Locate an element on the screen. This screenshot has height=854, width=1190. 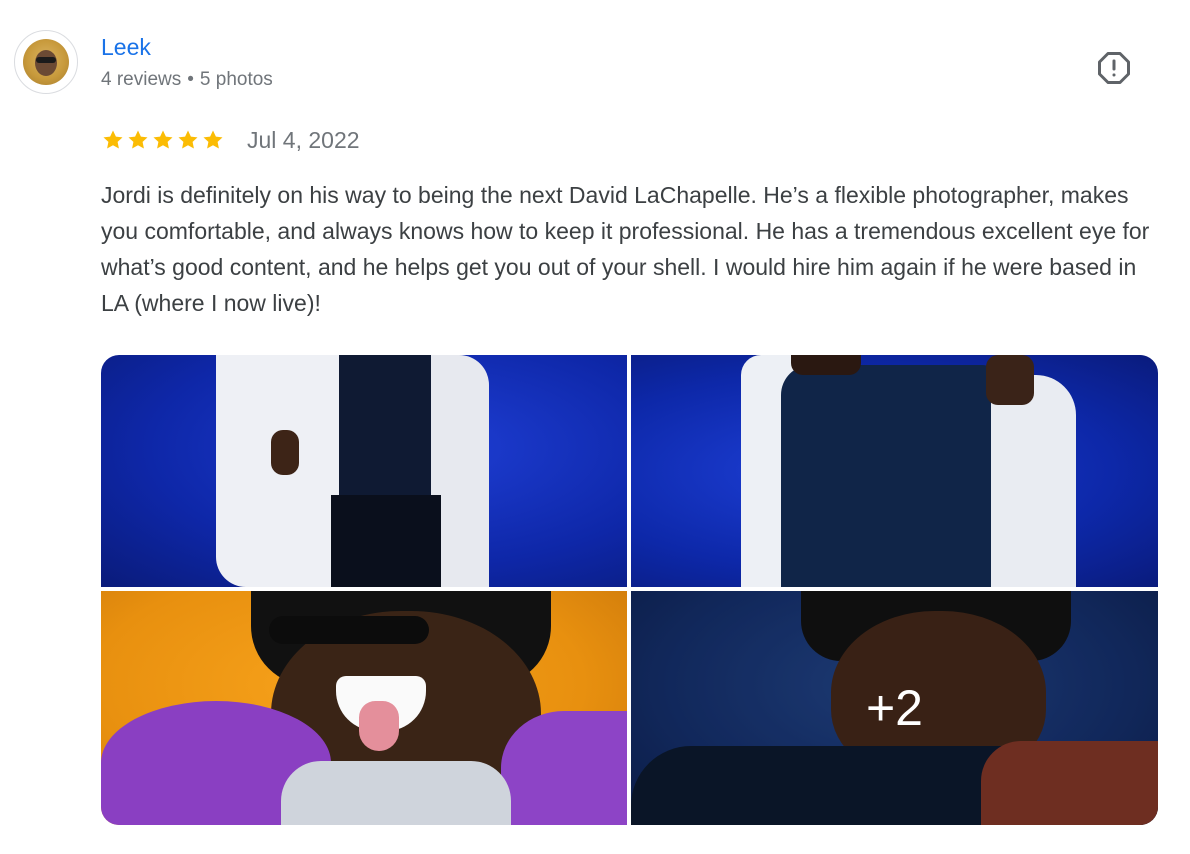
star-rating is located at coordinates (163, 140).